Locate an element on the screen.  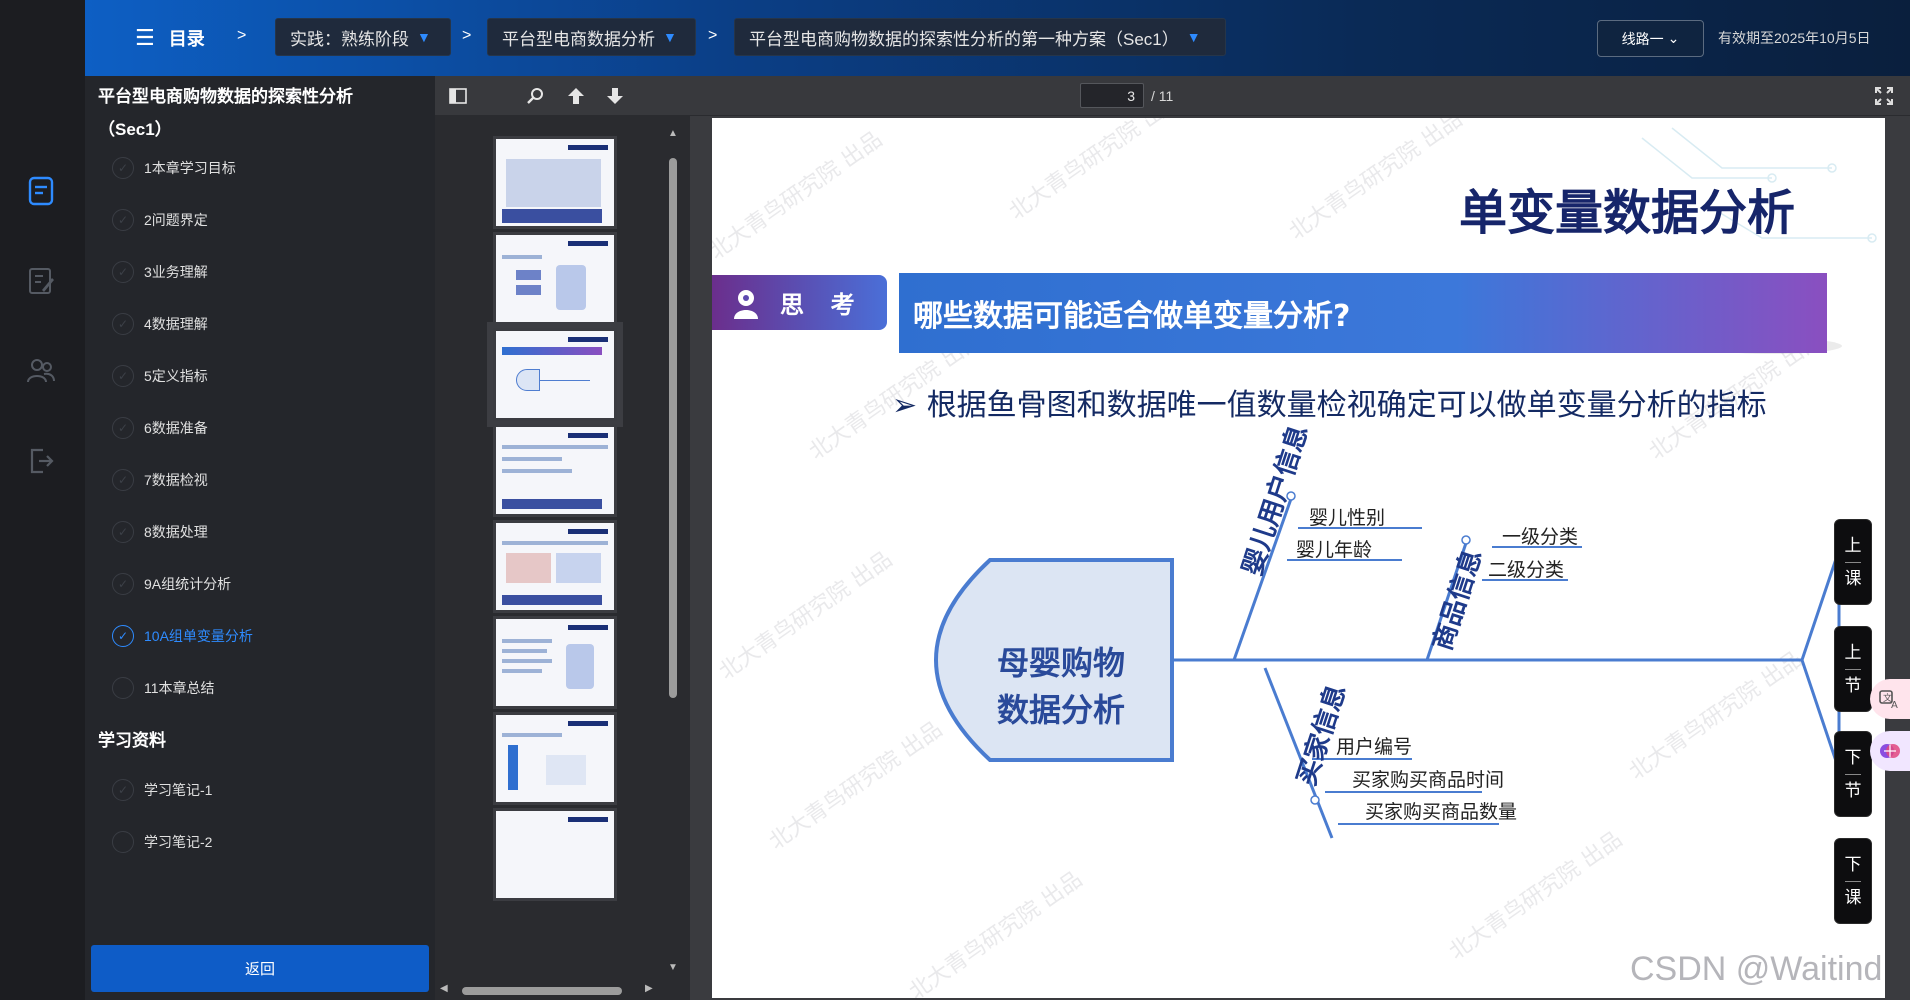
edit-notes-icon is located at coordinates (41, 281).